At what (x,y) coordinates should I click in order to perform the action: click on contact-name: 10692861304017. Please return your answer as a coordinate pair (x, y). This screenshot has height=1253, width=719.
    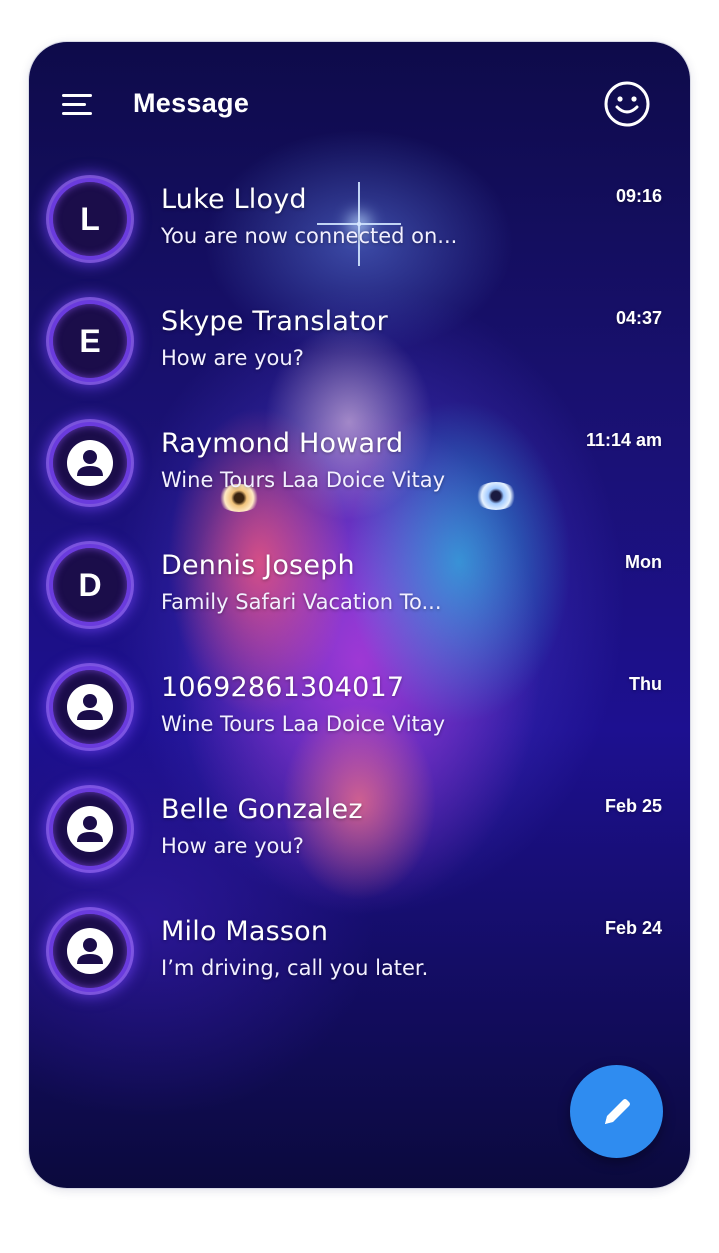
    Looking at the image, I should click on (283, 687).